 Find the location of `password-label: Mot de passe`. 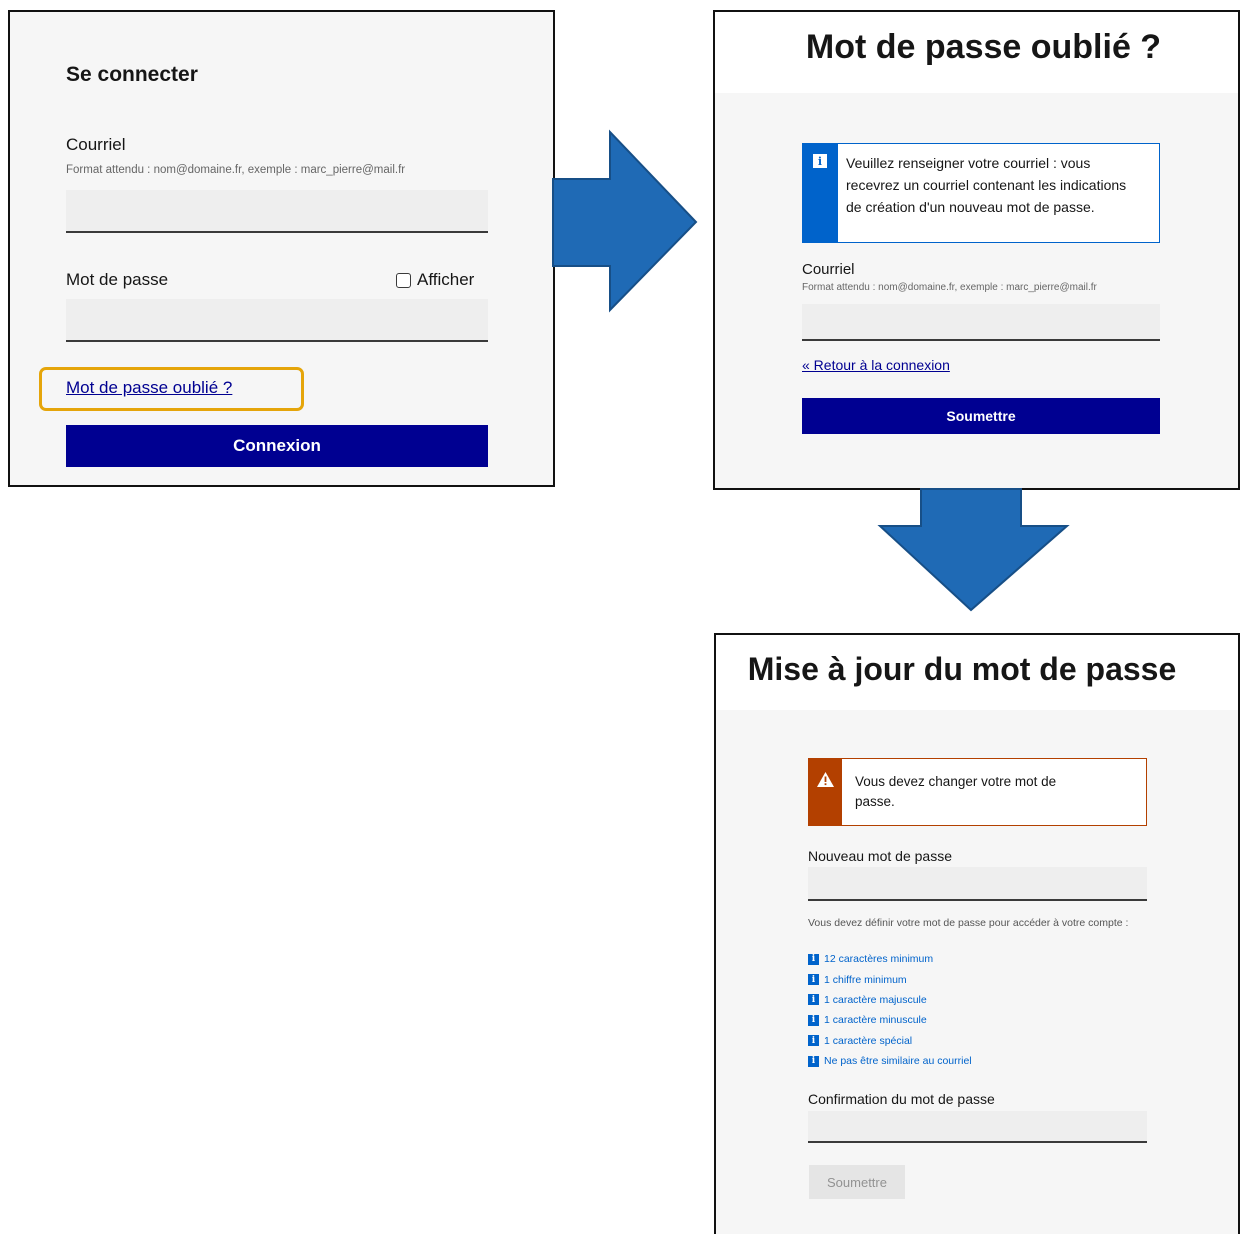

password-label: Mot de passe is located at coordinates (117, 279).